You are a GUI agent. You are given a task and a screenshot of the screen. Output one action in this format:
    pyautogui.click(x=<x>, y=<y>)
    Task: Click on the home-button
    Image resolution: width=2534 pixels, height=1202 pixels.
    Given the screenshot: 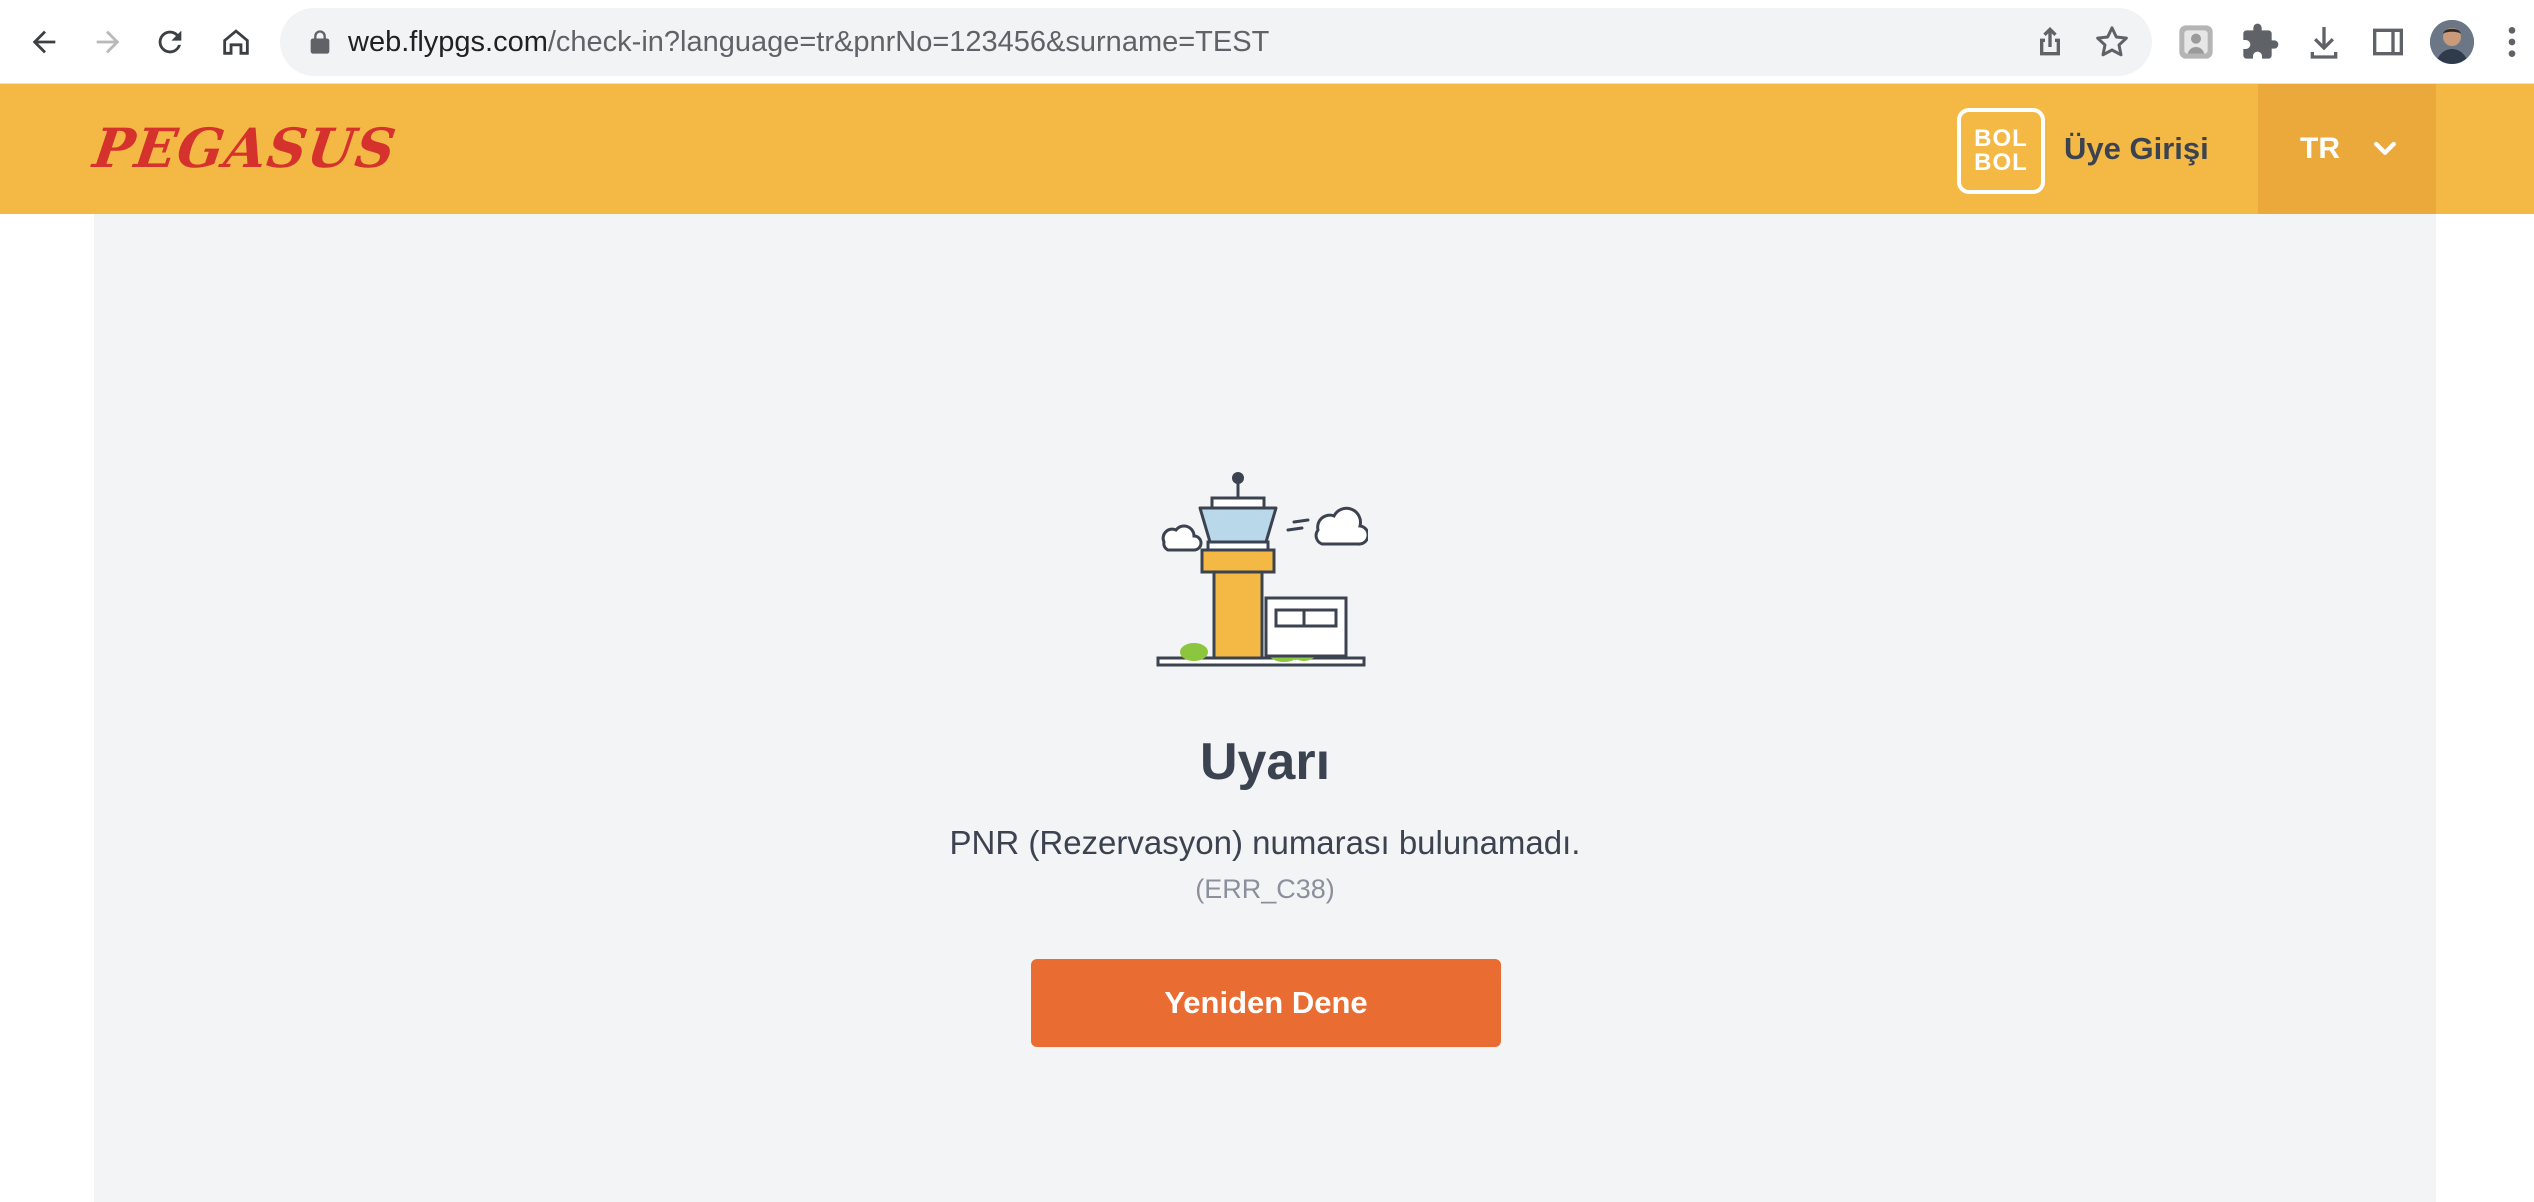 What is the action you would take?
    pyautogui.click(x=236, y=42)
    